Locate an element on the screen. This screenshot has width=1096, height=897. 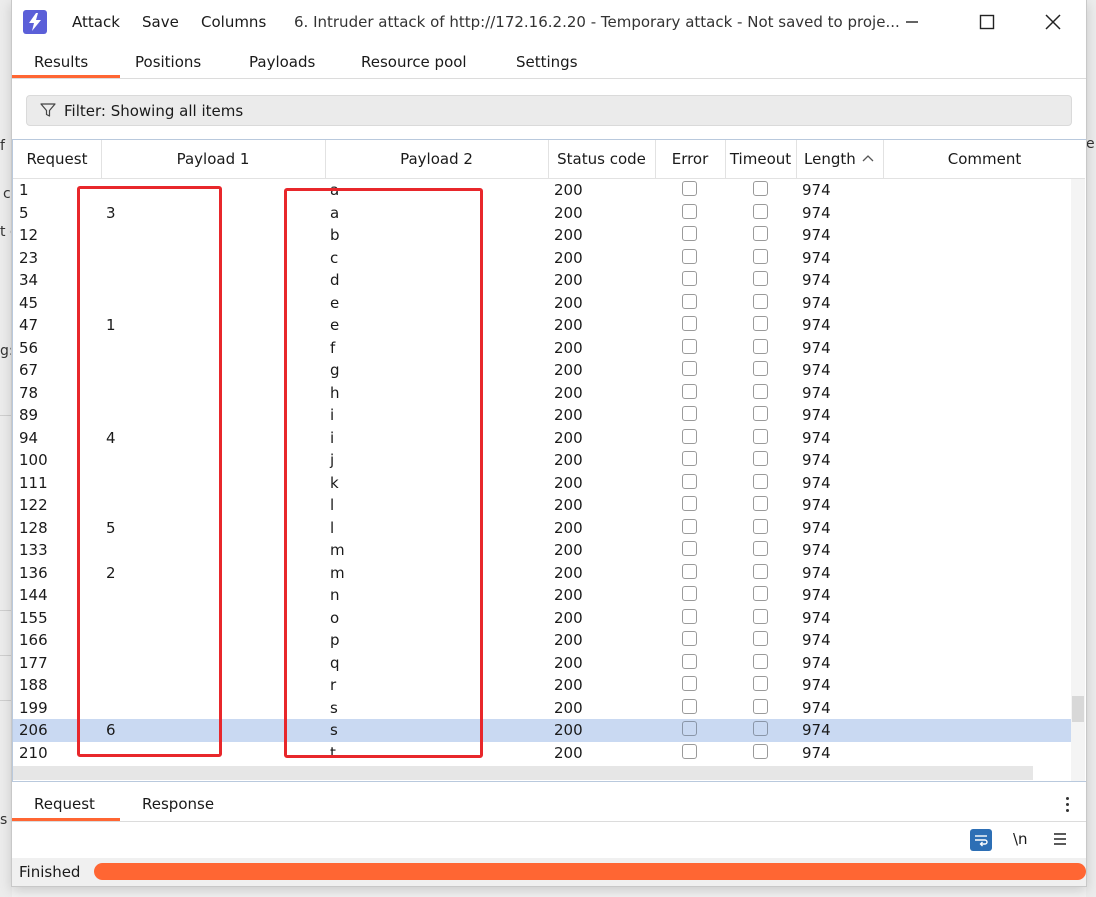
filter-bar: Filter: Showing all items is located at coordinates (549, 110).